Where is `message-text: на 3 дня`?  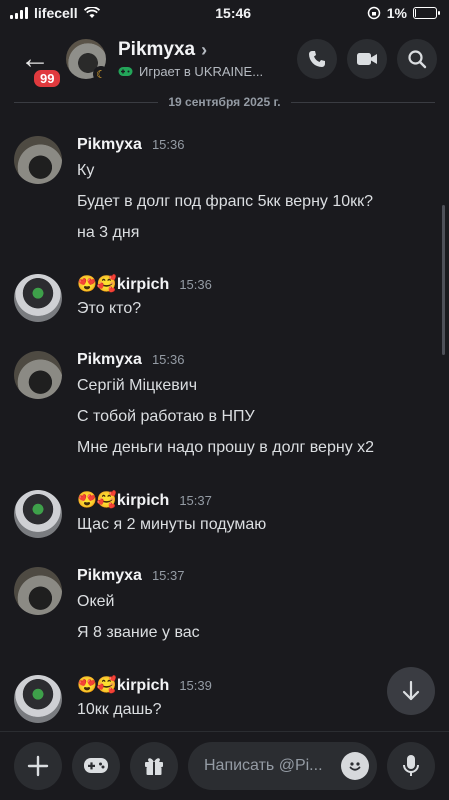
message-text: на 3 дня is located at coordinates (225, 237).